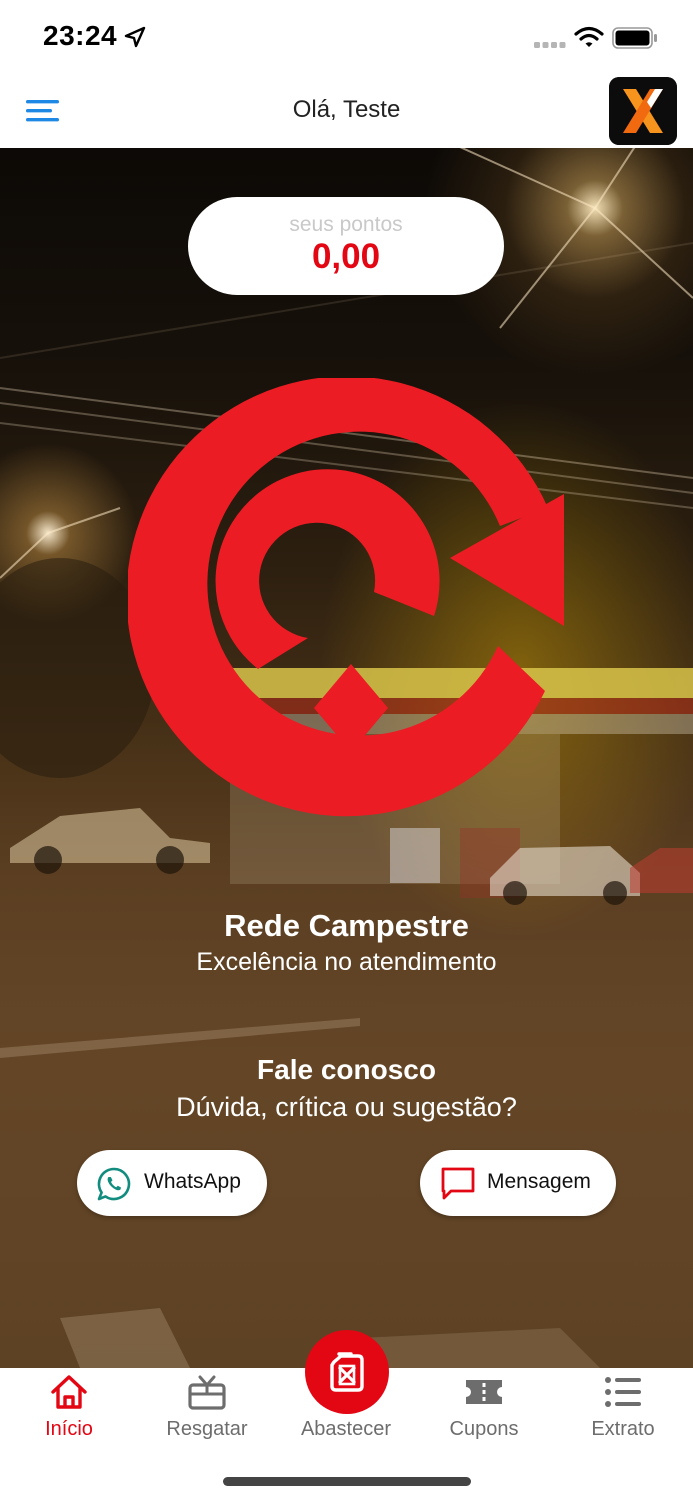 Image resolution: width=693 pixels, height=1500 pixels. What do you see at coordinates (347, 1481) in the screenshot?
I see `home-indicator` at bounding box center [347, 1481].